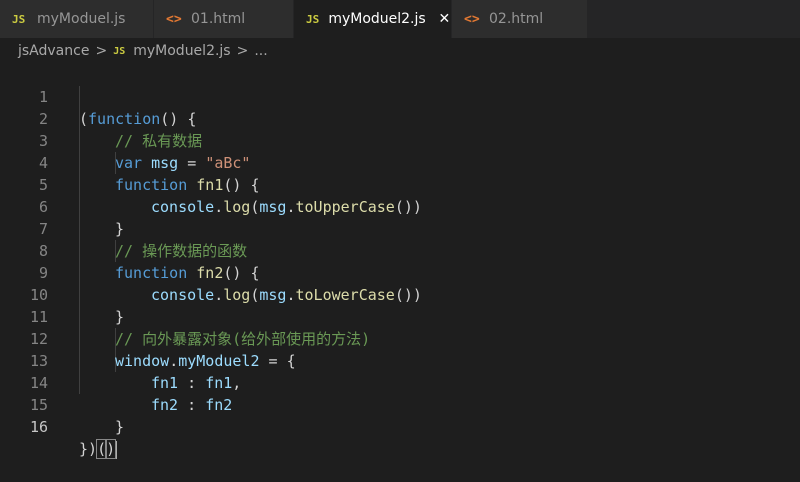 The width and height of the screenshot is (800, 482). What do you see at coordinates (400, 272) in the screenshot?
I see `code-line: 9 console.log(msg.toLowerCase())` at bounding box center [400, 272].